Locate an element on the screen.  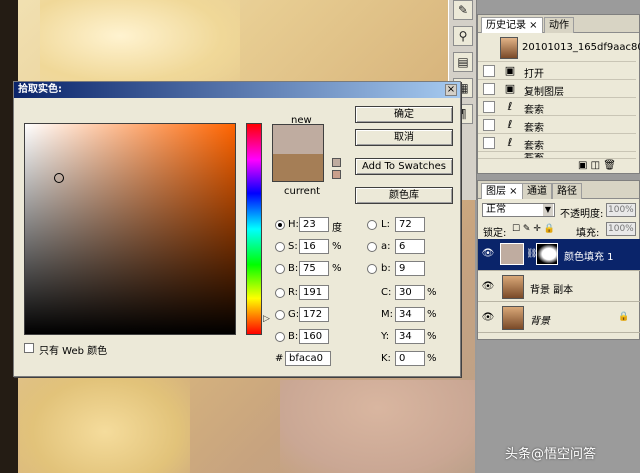
color-preview is located at coordinates (298, 153).